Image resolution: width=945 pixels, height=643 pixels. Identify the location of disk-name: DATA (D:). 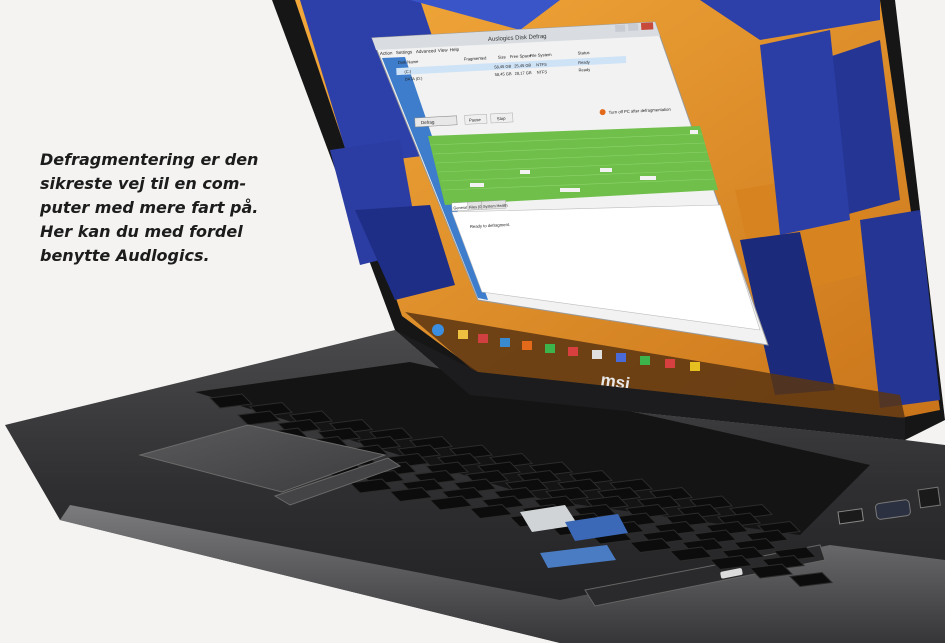
(414, 79).